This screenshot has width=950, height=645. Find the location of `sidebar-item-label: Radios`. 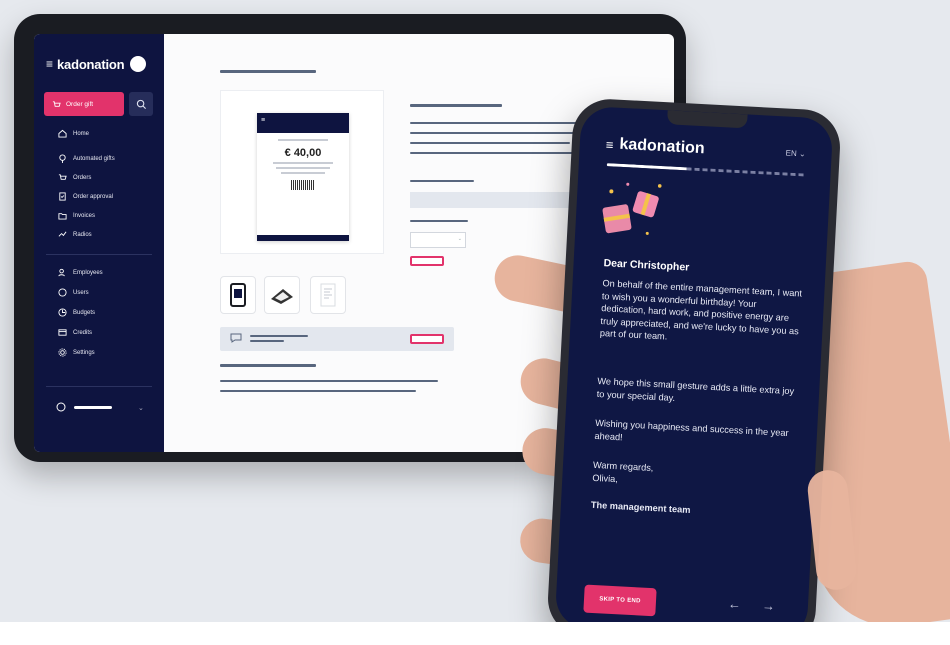

sidebar-item-label: Radios is located at coordinates (82, 234).